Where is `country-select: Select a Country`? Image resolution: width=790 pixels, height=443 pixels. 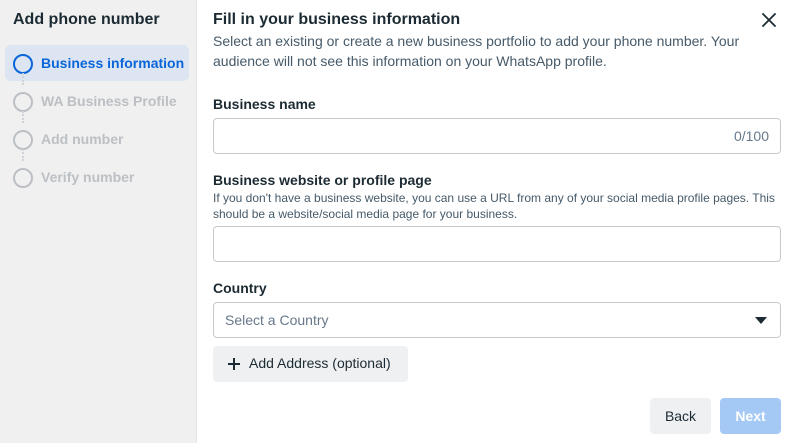 country-select: Select a Country is located at coordinates (497, 320).